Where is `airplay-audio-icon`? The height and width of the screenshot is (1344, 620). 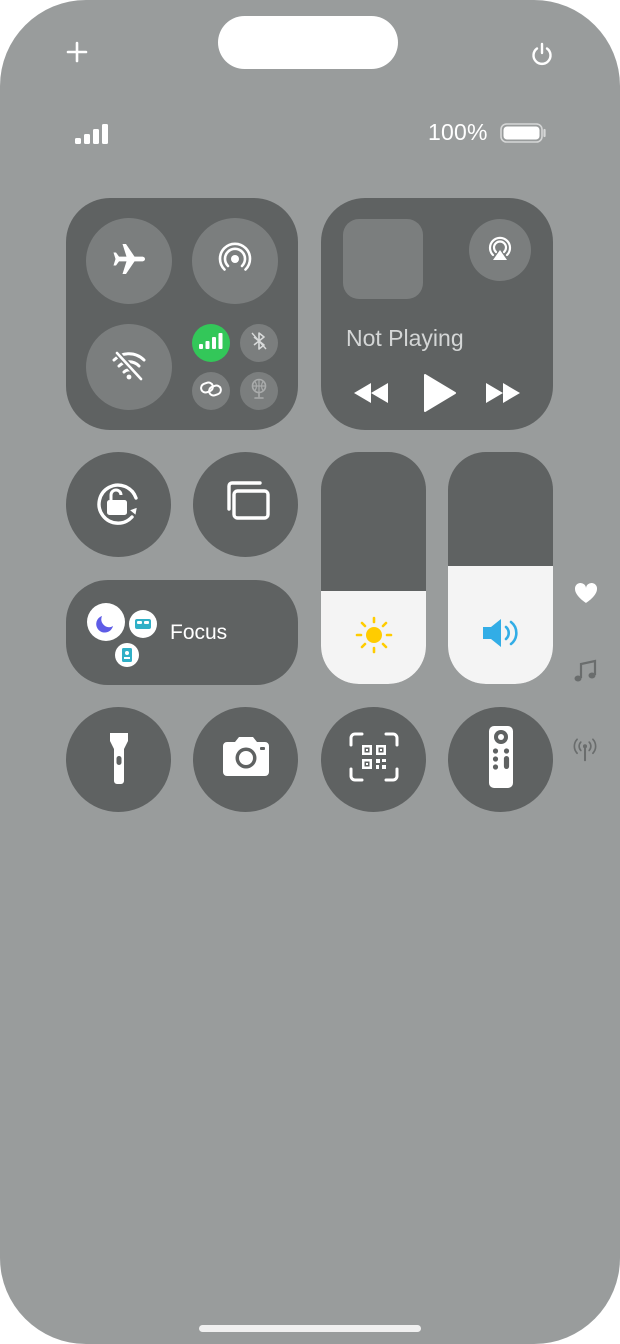
airplay-audio-icon is located at coordinates (500, 250).